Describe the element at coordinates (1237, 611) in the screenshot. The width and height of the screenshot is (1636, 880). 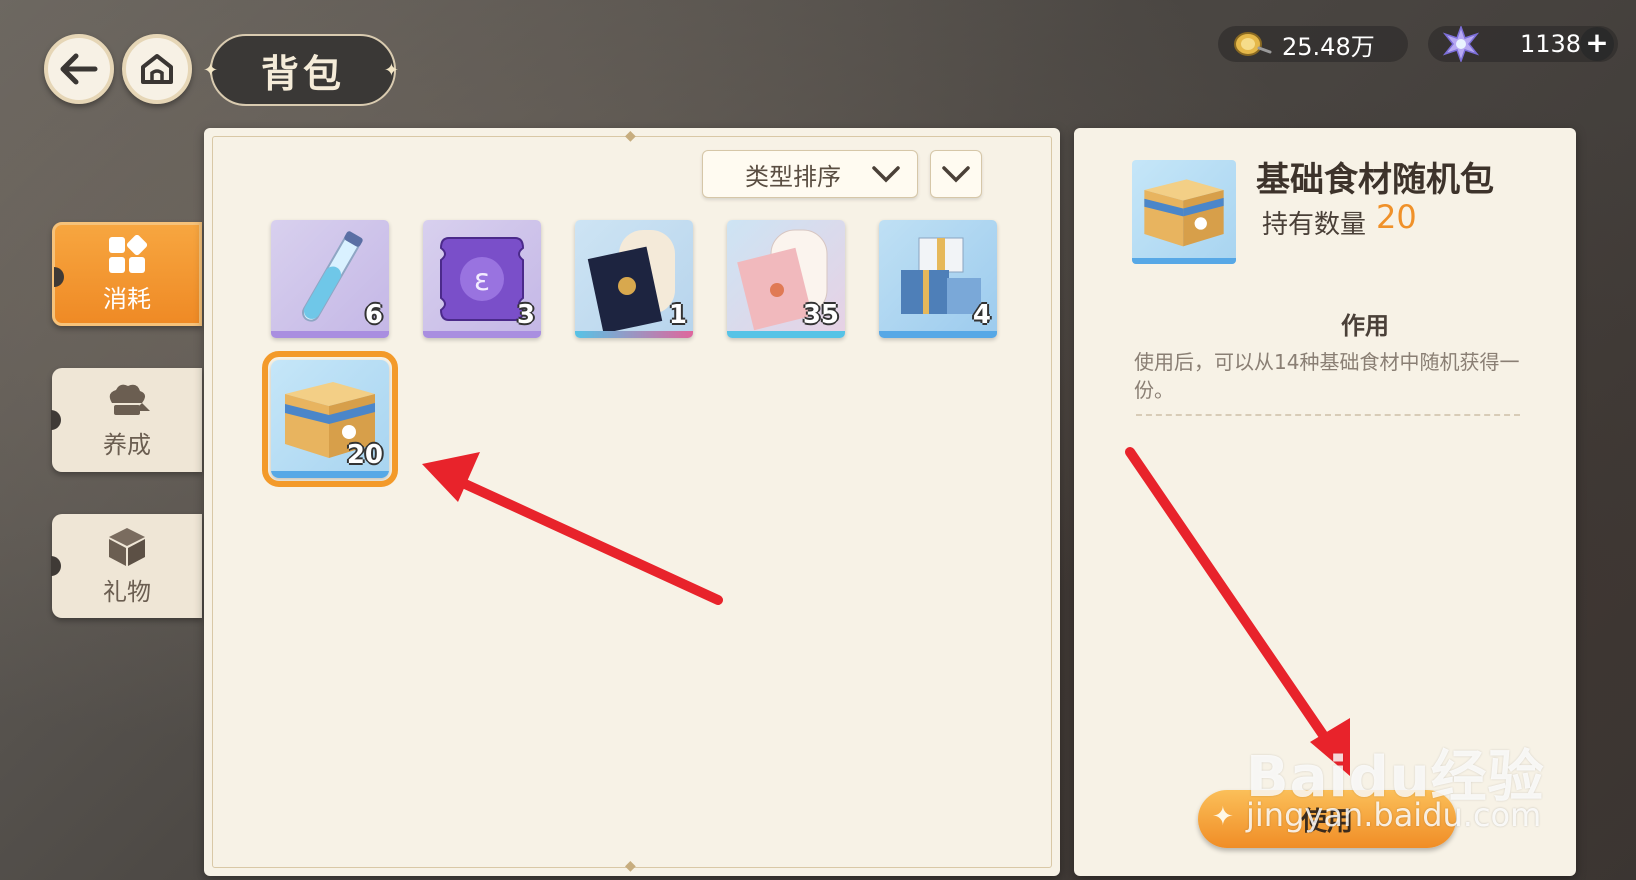
I see `arrow-to-use-button` at that location.